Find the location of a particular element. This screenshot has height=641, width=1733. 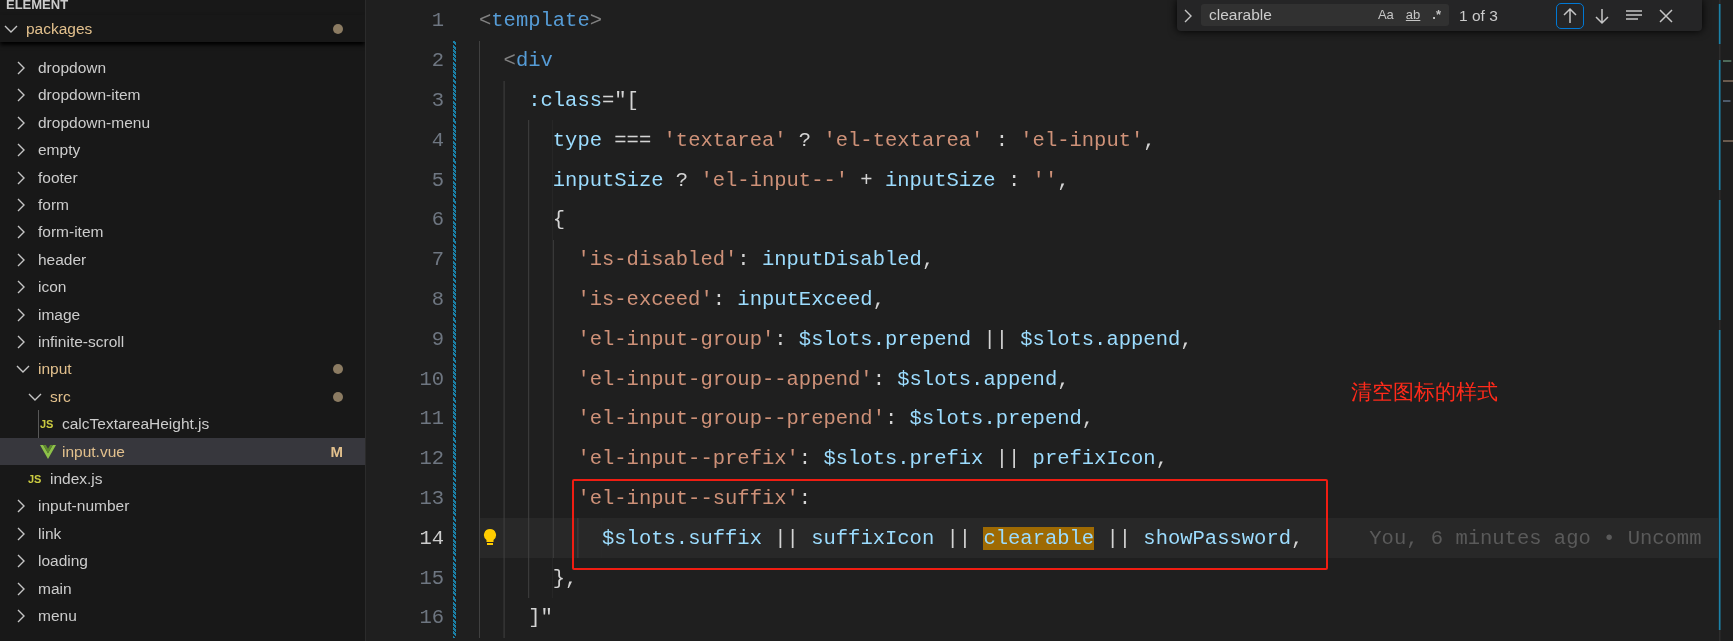

tree-item: menu is located at coordinates (182, 616).